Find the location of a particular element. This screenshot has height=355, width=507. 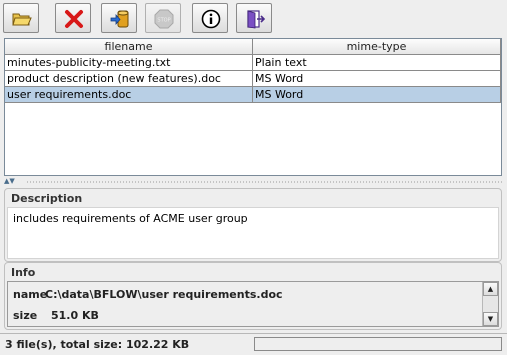

info-scrollbar: ▲ ▼ is located at coordinates (490, 304).